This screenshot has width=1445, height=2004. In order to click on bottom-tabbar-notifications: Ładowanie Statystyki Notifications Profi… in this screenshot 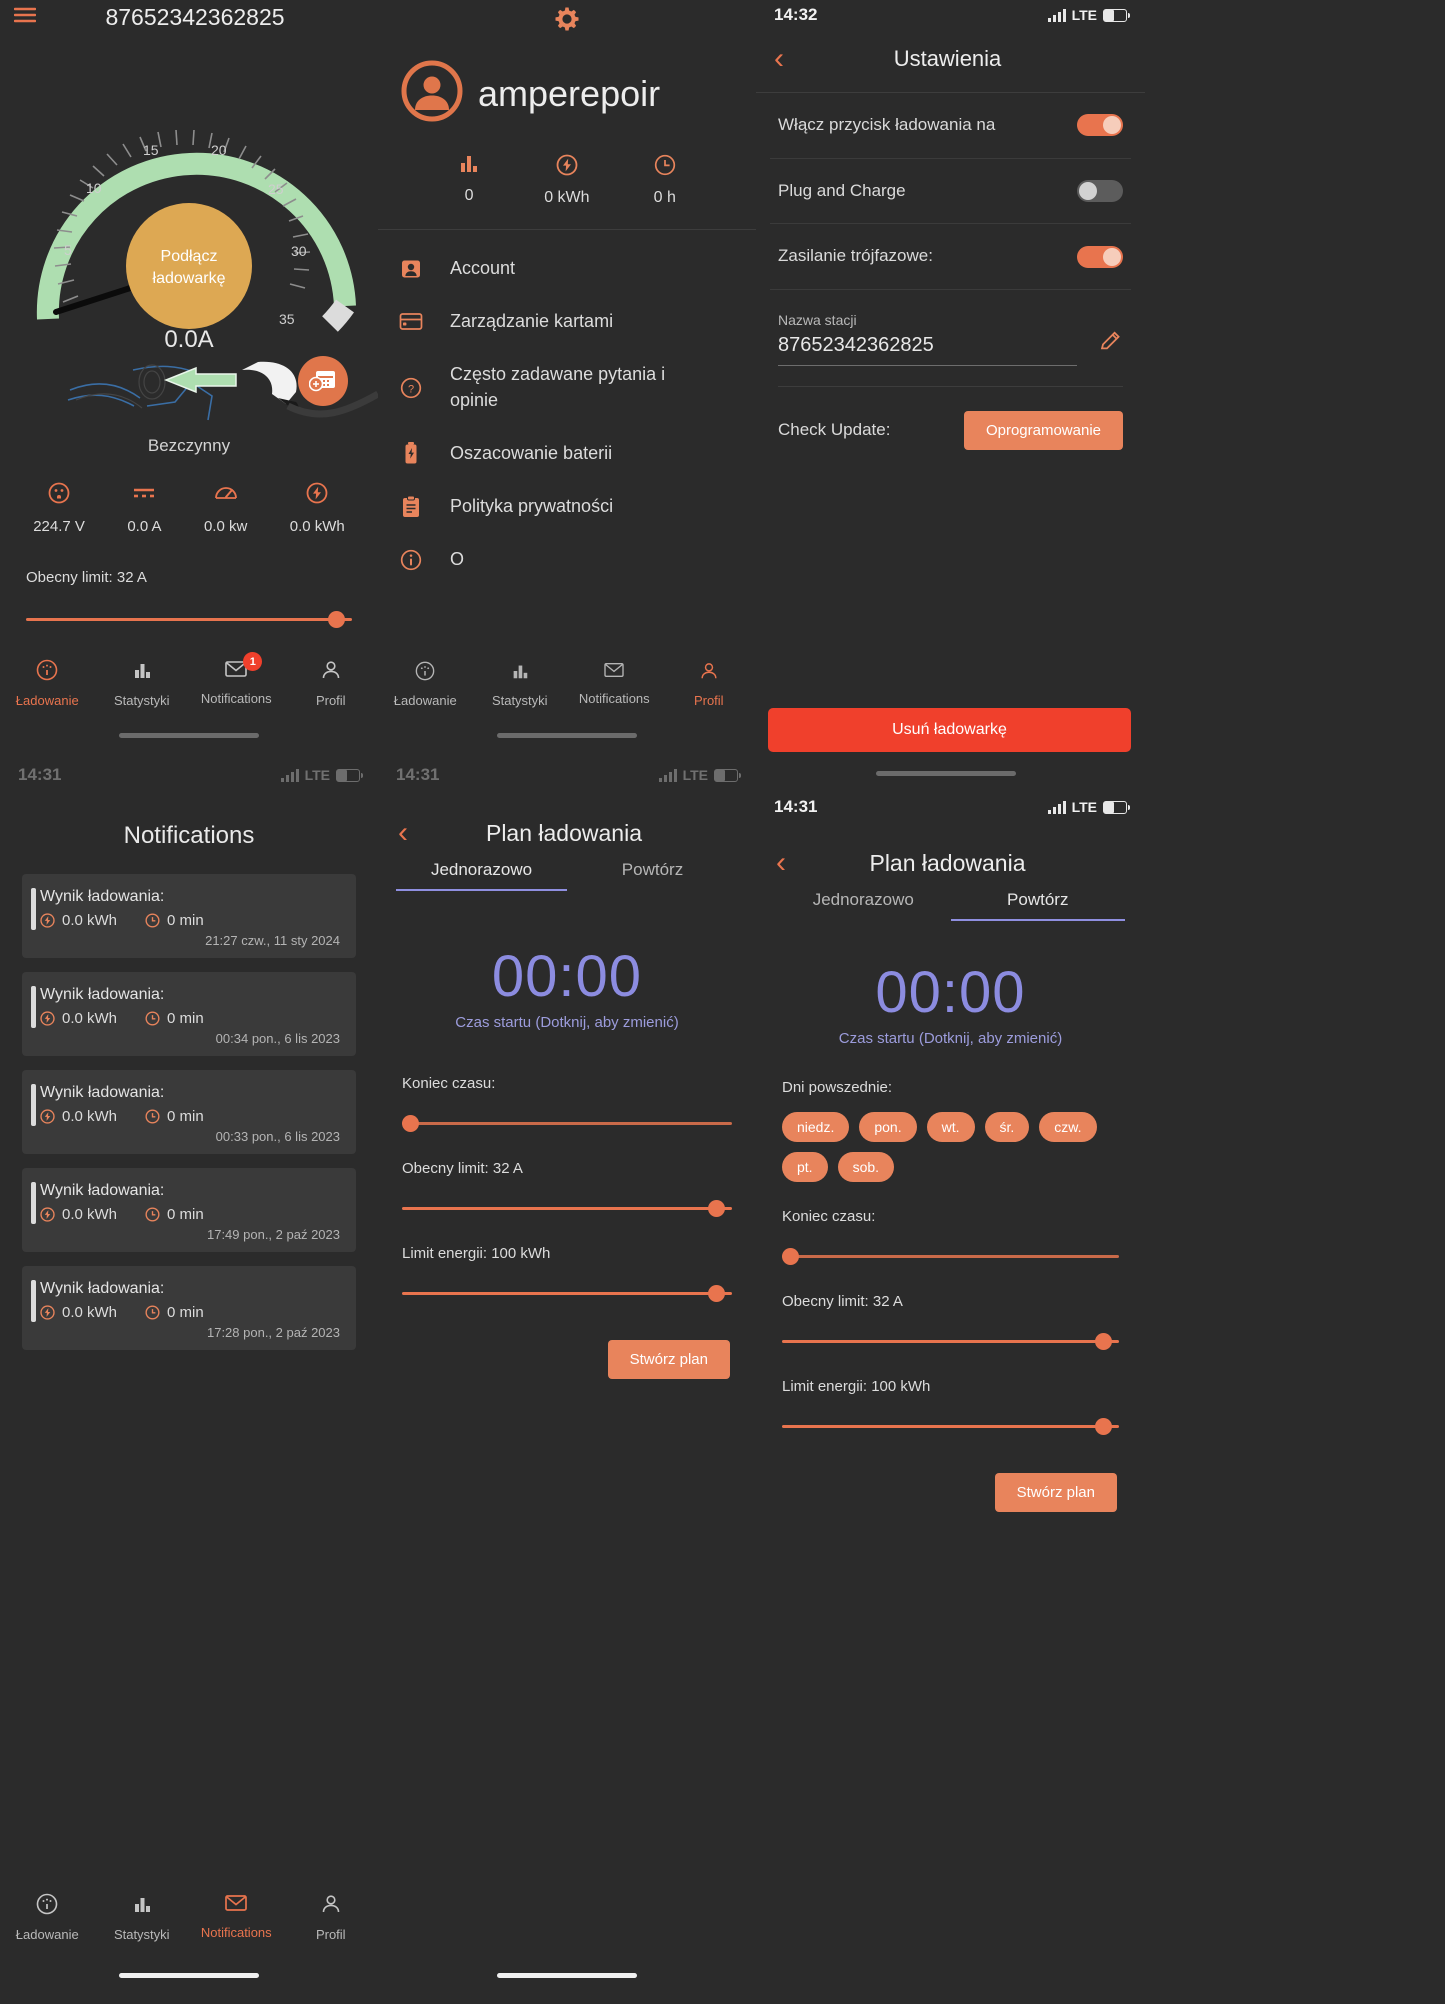, I will do `click(189, 1917)`.